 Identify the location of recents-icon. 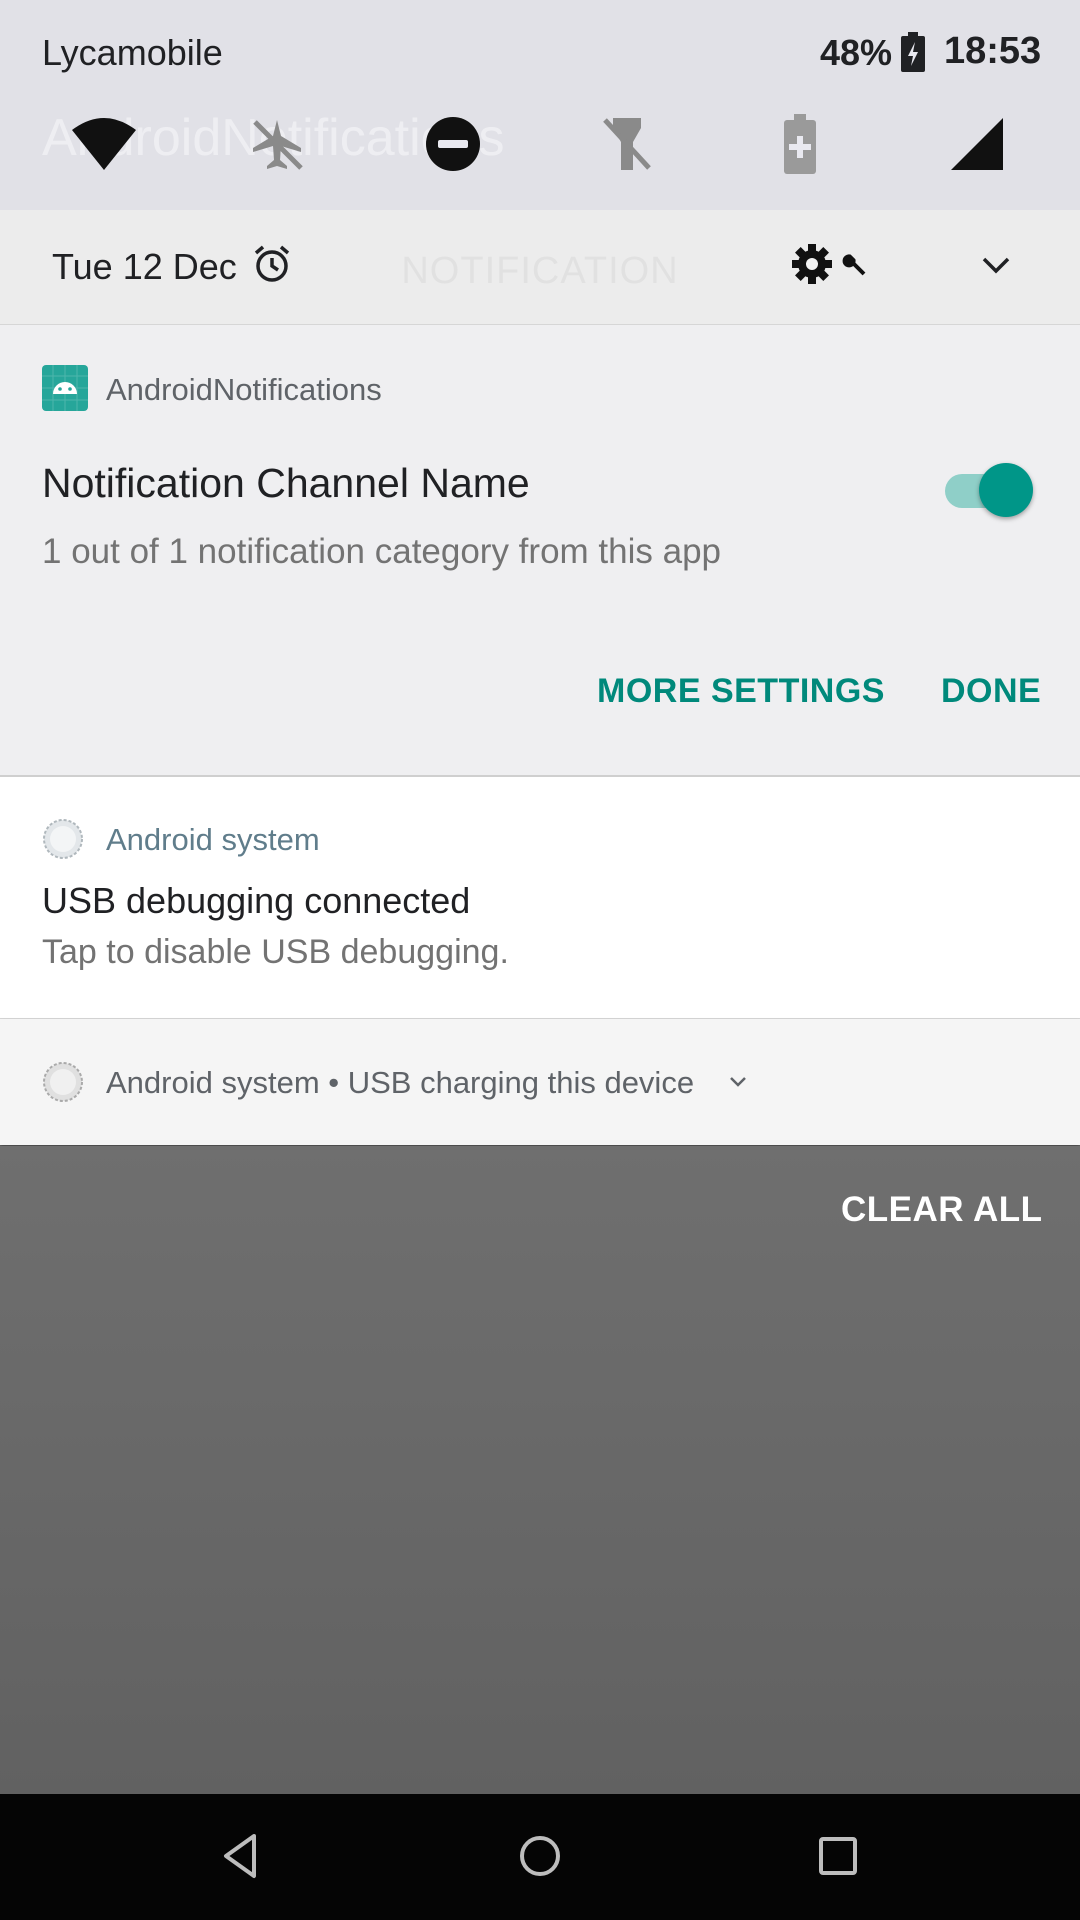
(838, 1856).